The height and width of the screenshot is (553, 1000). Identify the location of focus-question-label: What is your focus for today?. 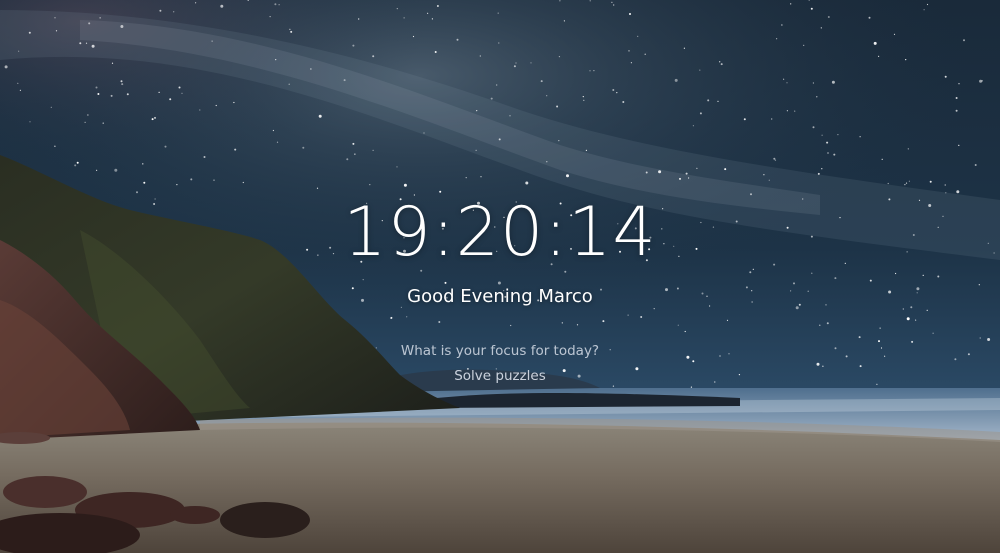
(500, 351).